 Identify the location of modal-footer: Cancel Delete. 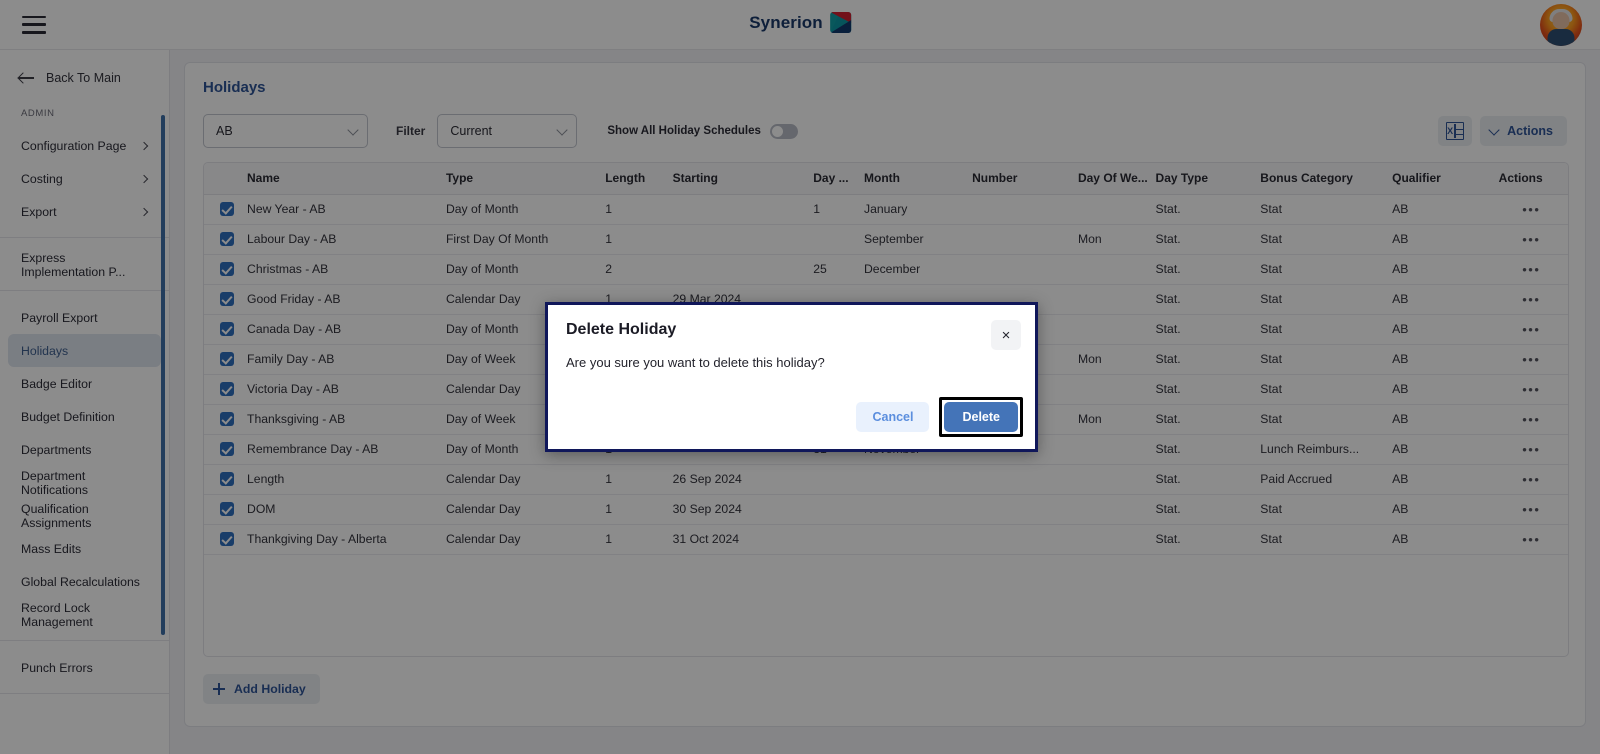
(939, 417).